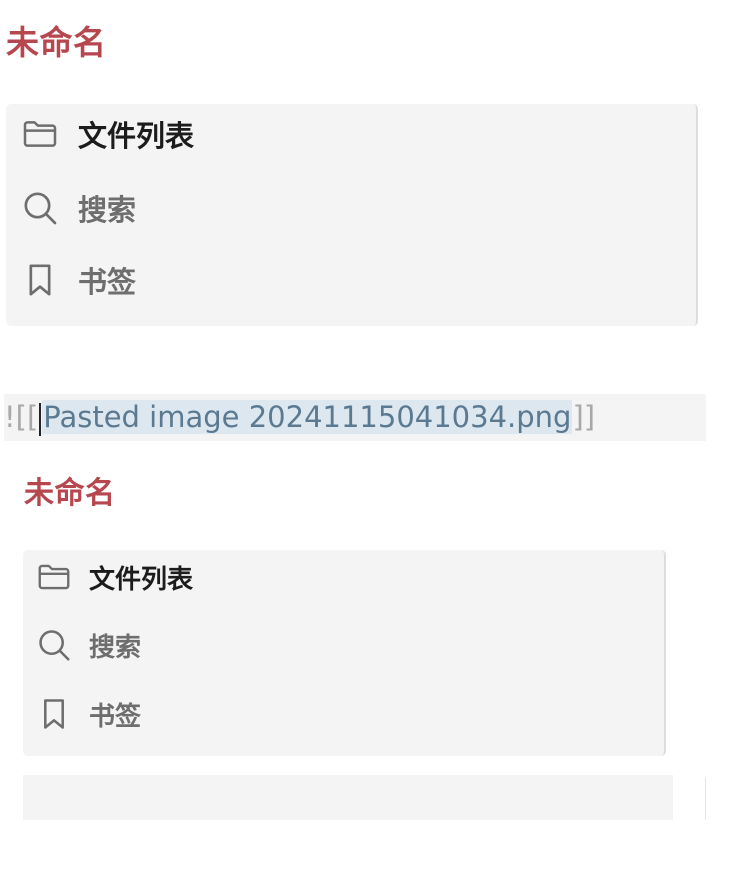 This screenshot has width=732, height=880. I want to click on embed-source-line: ![[Pasted image 20241115041034.png]], so click(355, 417).